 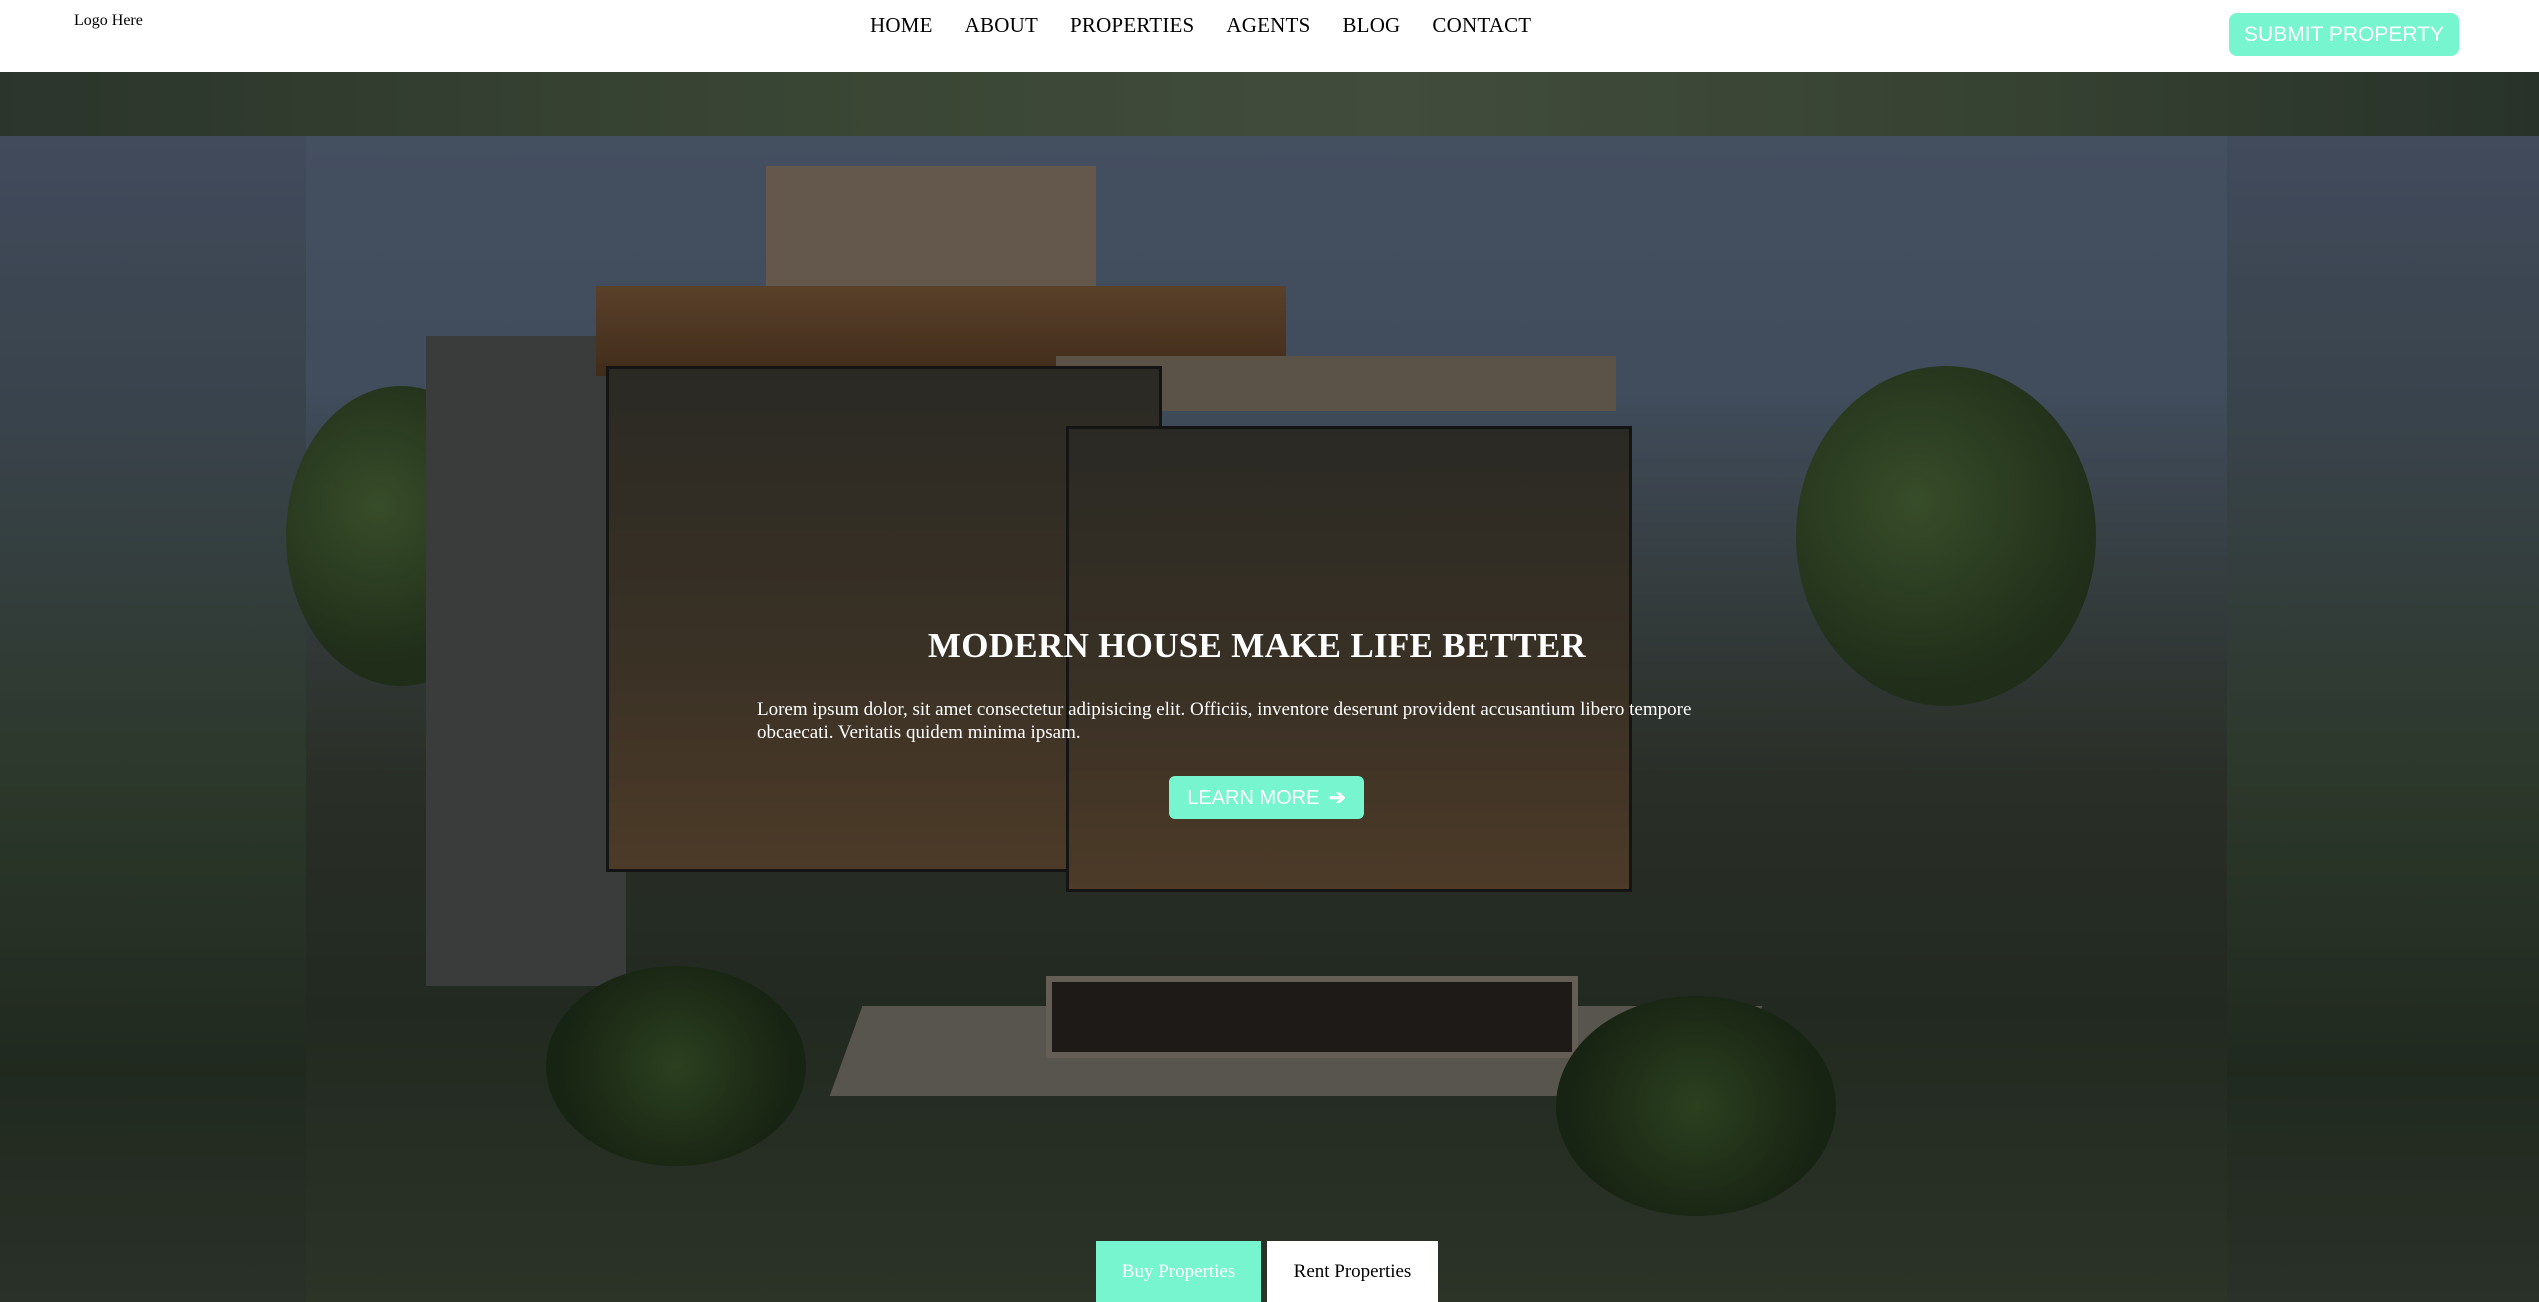 I want to click on nav-properties-link: PROPERTIES, so click(x=1132, y=25).